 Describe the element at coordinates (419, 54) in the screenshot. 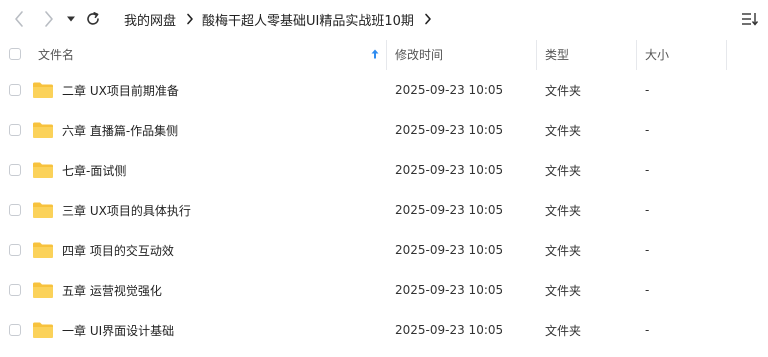

I see `header-modified: 修改时间` at that location.